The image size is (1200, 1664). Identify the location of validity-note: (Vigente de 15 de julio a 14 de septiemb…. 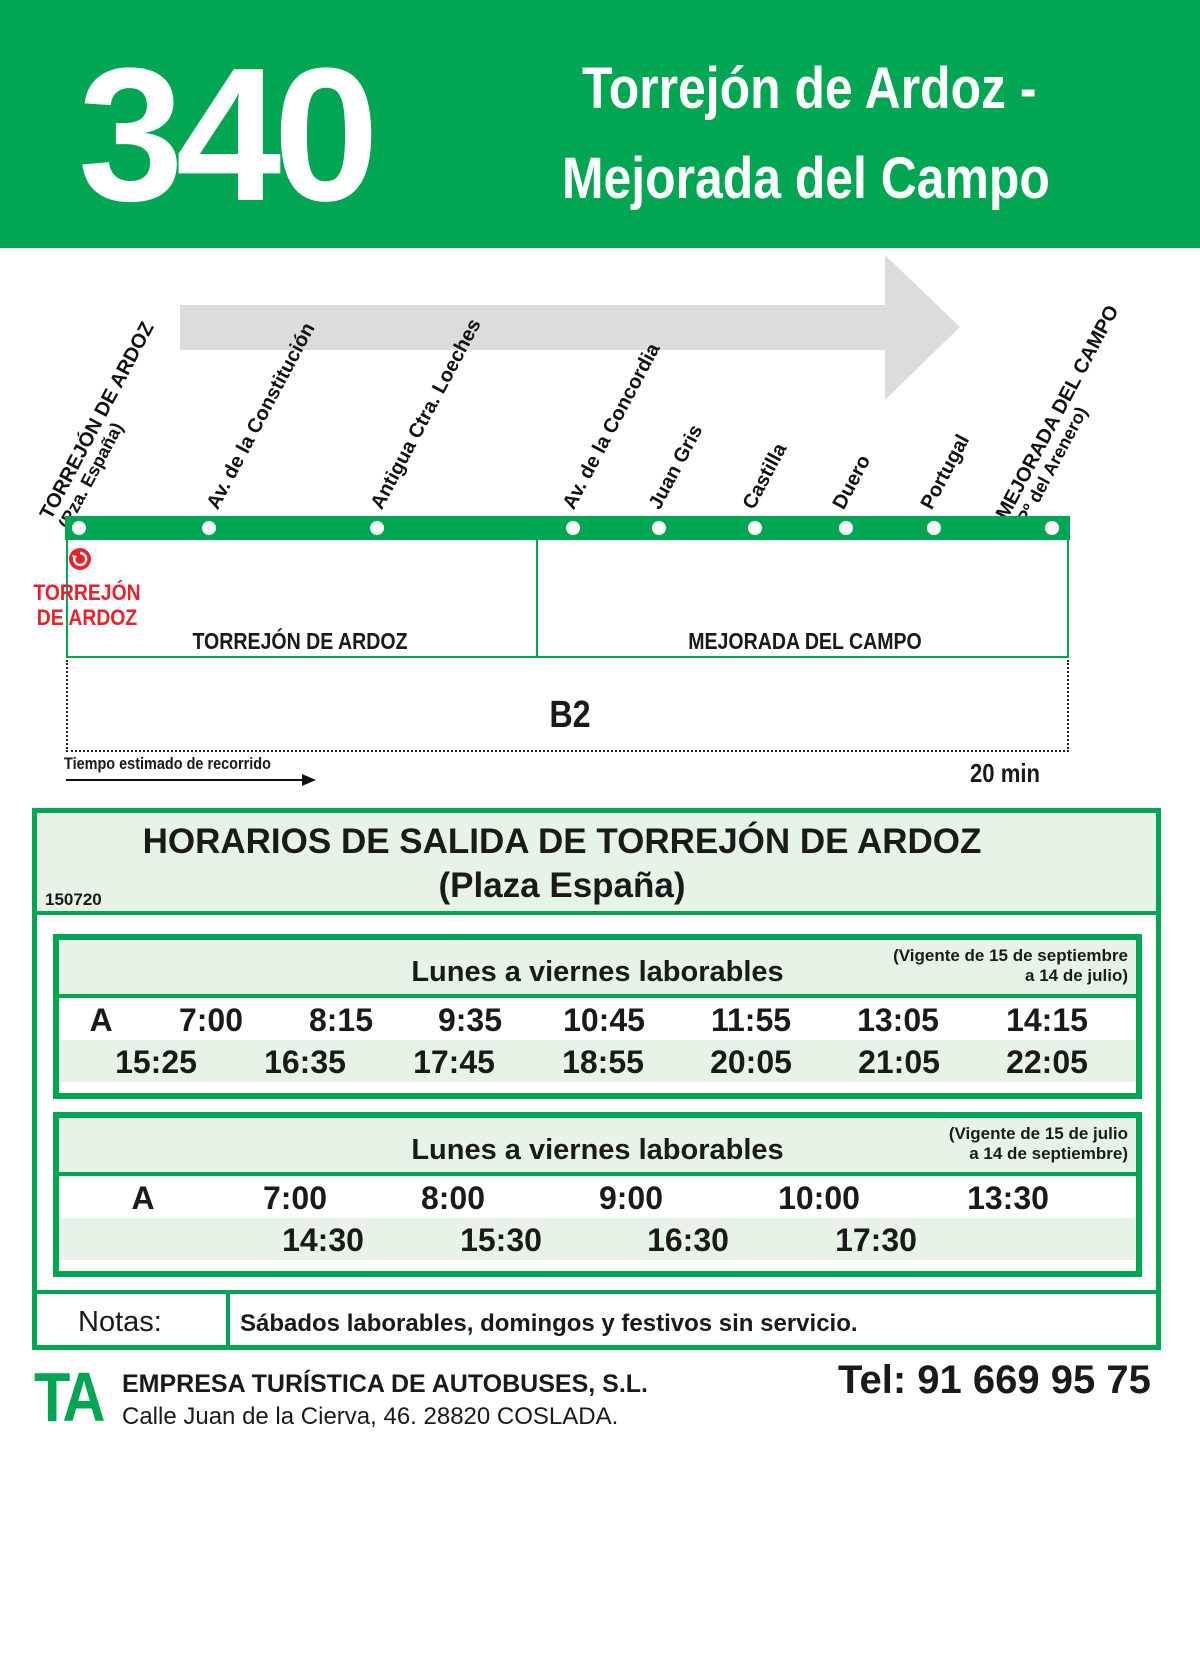
(1038, 1143).